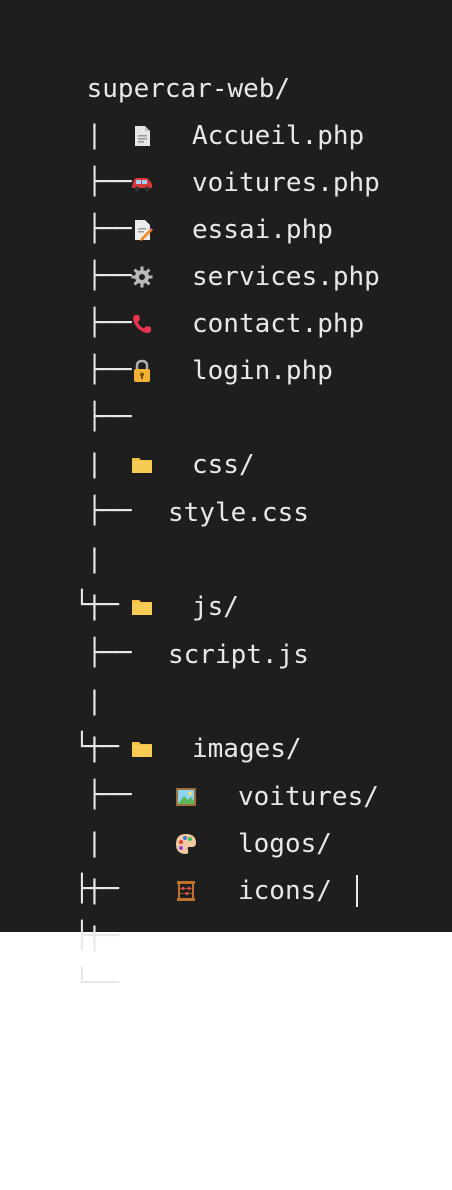 The height and width of the screenshot is (1190, 452). What do you see at coordinates (234, 839) in the screenshot?
I see `folder-row-voitures: | ├── voitures/` at bounding box center [234, 839].